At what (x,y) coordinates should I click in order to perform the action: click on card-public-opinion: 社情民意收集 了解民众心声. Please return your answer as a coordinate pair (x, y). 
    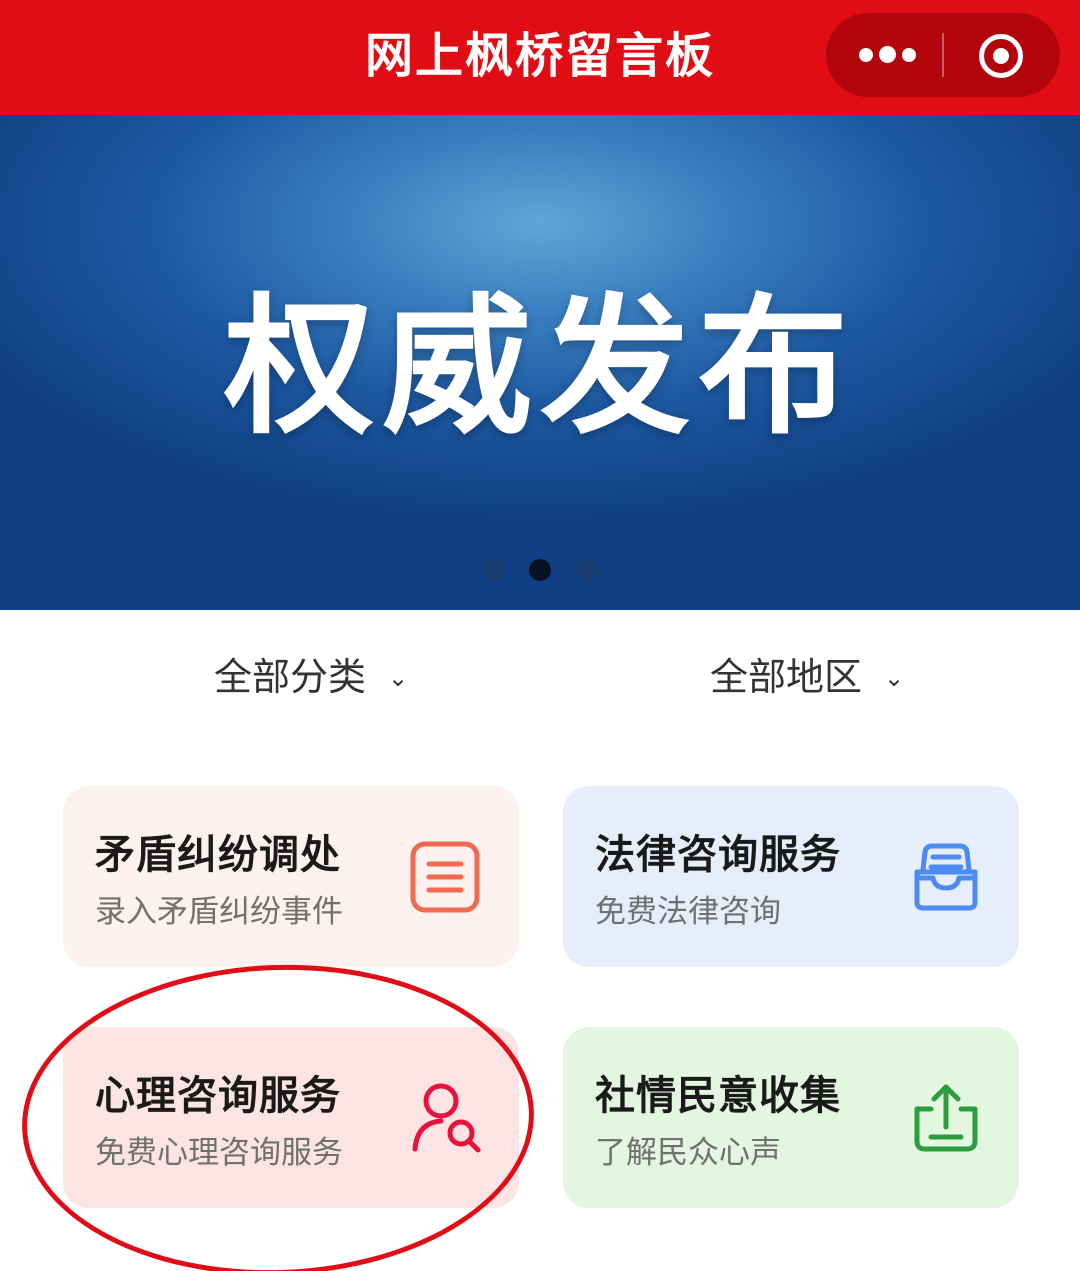
    Looking at the image, I should click on (791, 1117).